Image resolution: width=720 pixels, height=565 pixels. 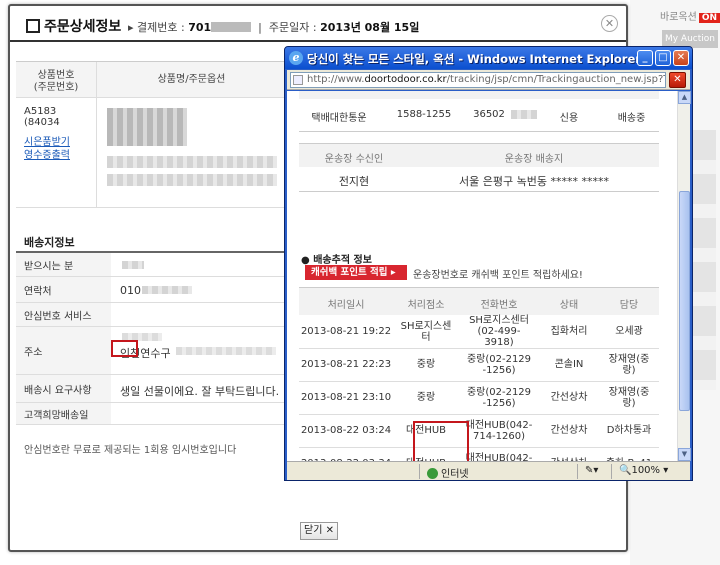 I want to click on carrier-phone: 1588-1255, so click(x=424, y=114).